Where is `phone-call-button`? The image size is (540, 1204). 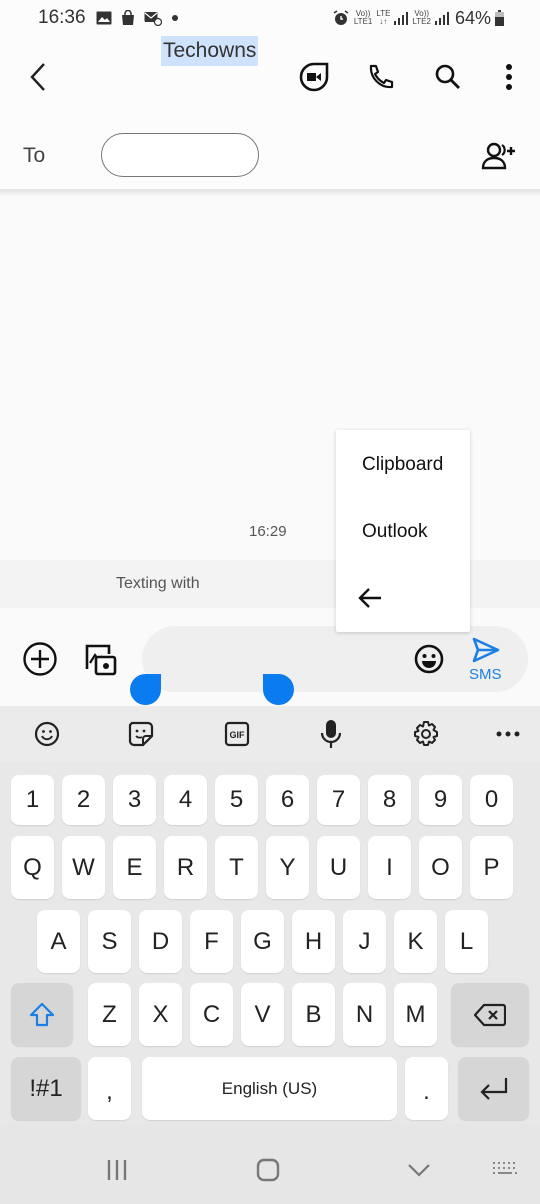
phone-call-button is located at coordinates (381, 77).